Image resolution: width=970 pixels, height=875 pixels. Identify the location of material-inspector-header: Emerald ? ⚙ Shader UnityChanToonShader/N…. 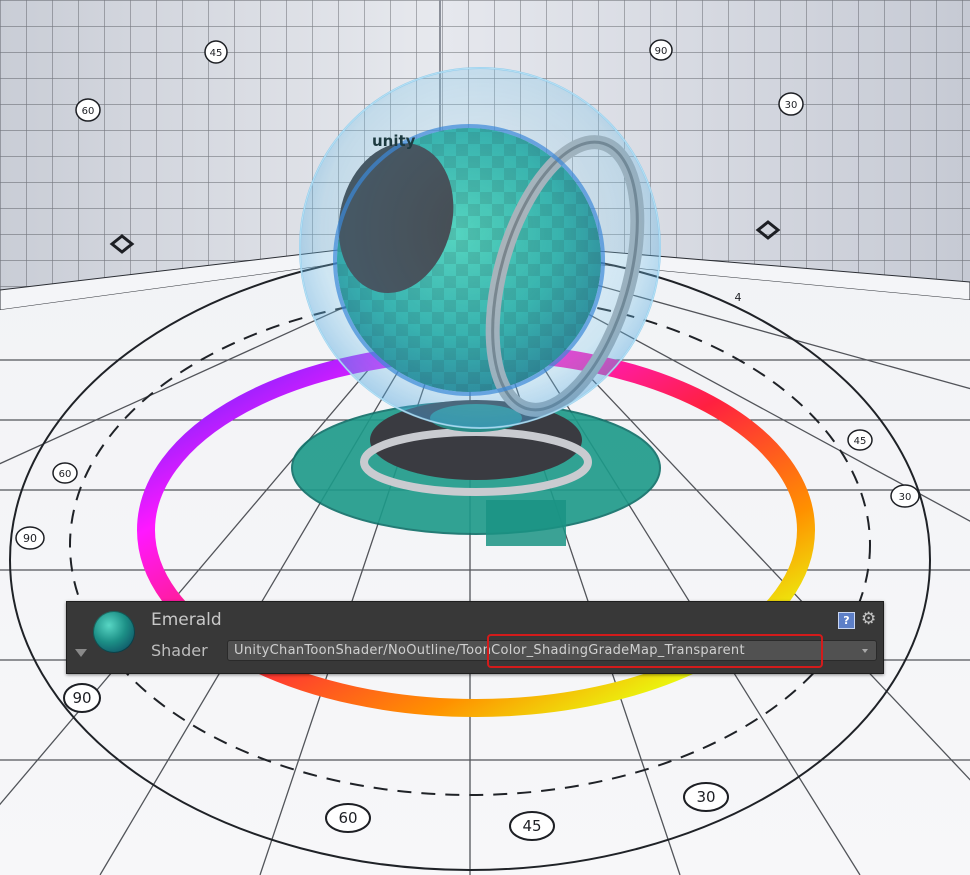
(475, 637).